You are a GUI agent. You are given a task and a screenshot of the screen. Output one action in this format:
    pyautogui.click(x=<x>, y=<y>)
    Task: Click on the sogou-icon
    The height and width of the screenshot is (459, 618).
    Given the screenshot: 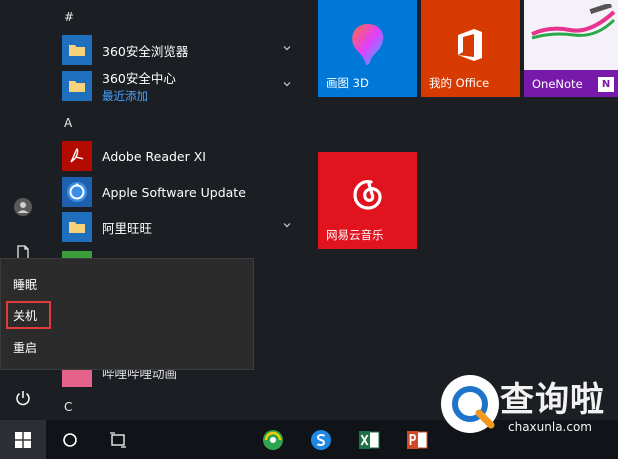 What is the action you would take?
    pyautogui.click(x=321, y=439)
    